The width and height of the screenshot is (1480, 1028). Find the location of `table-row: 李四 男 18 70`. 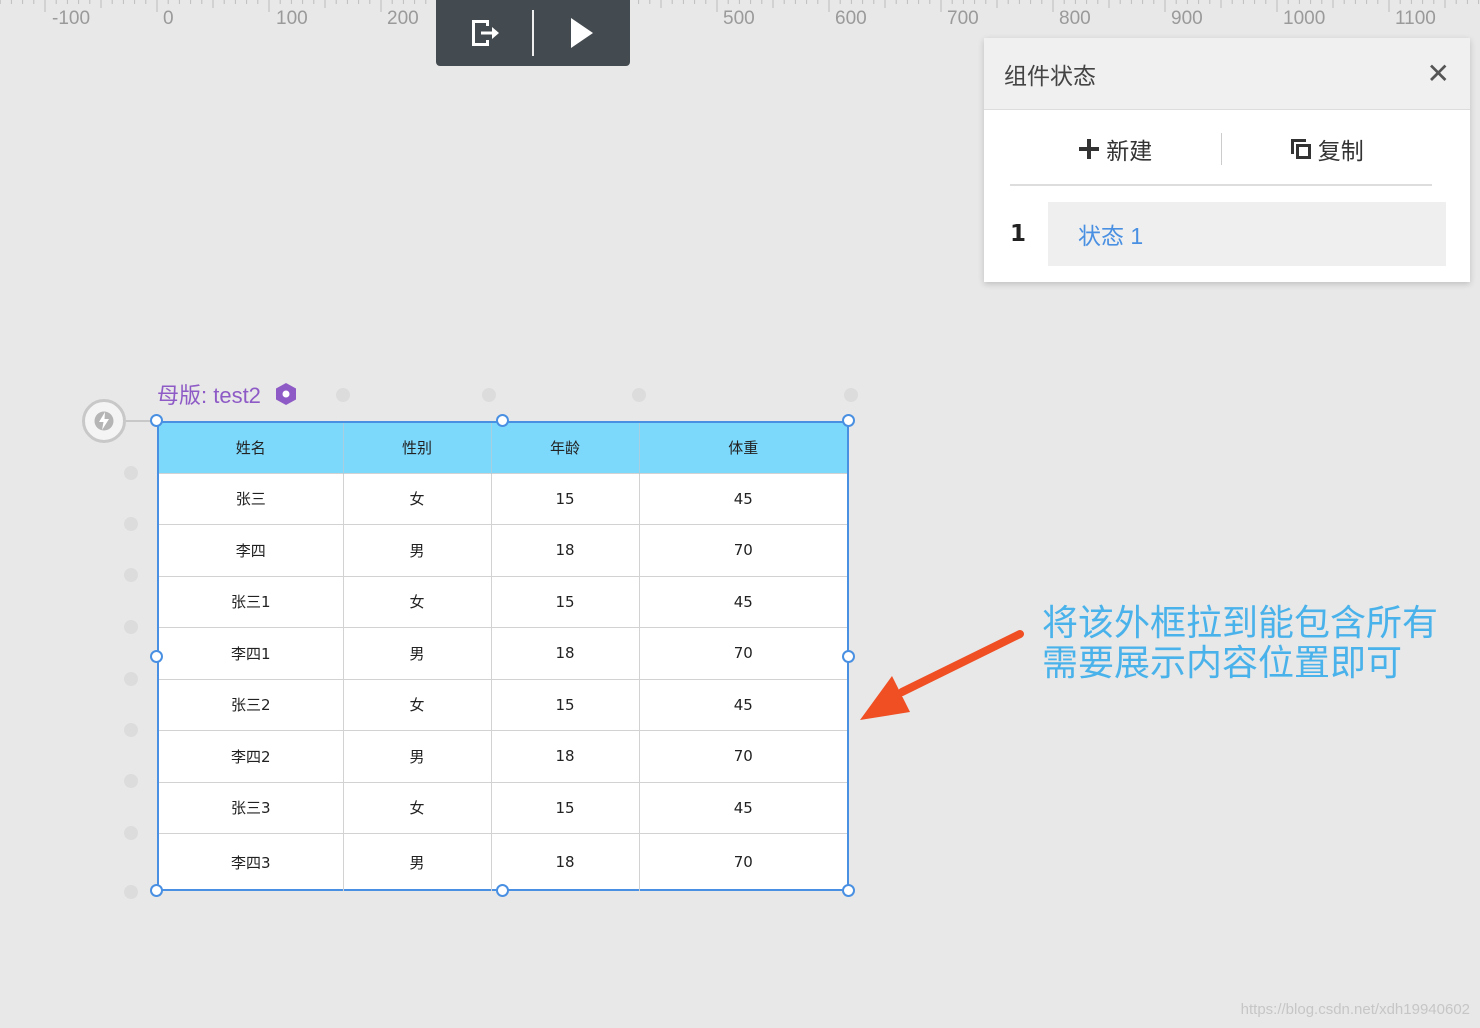

table-row: 李四 男 18 70 is located at coordinates (503, 550).